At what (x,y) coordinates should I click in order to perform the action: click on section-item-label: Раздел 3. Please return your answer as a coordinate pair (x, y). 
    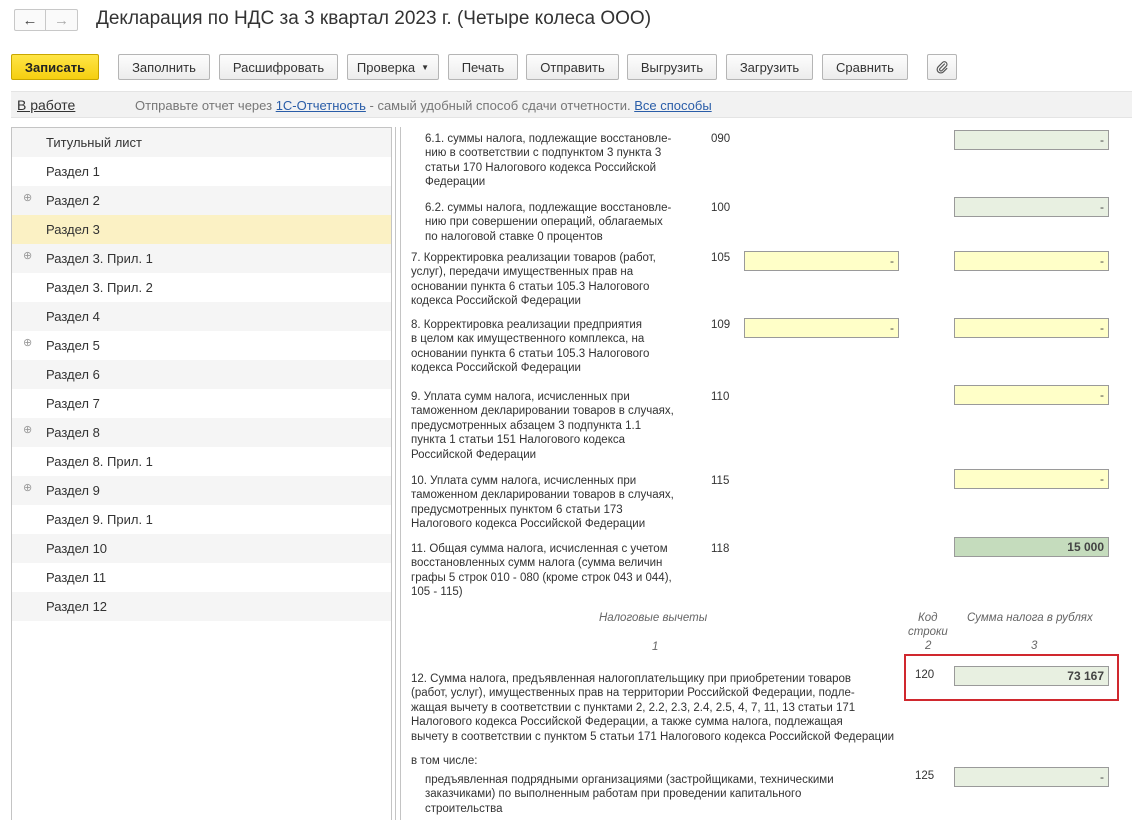
    Looking at the image, I should click on (73, 229).